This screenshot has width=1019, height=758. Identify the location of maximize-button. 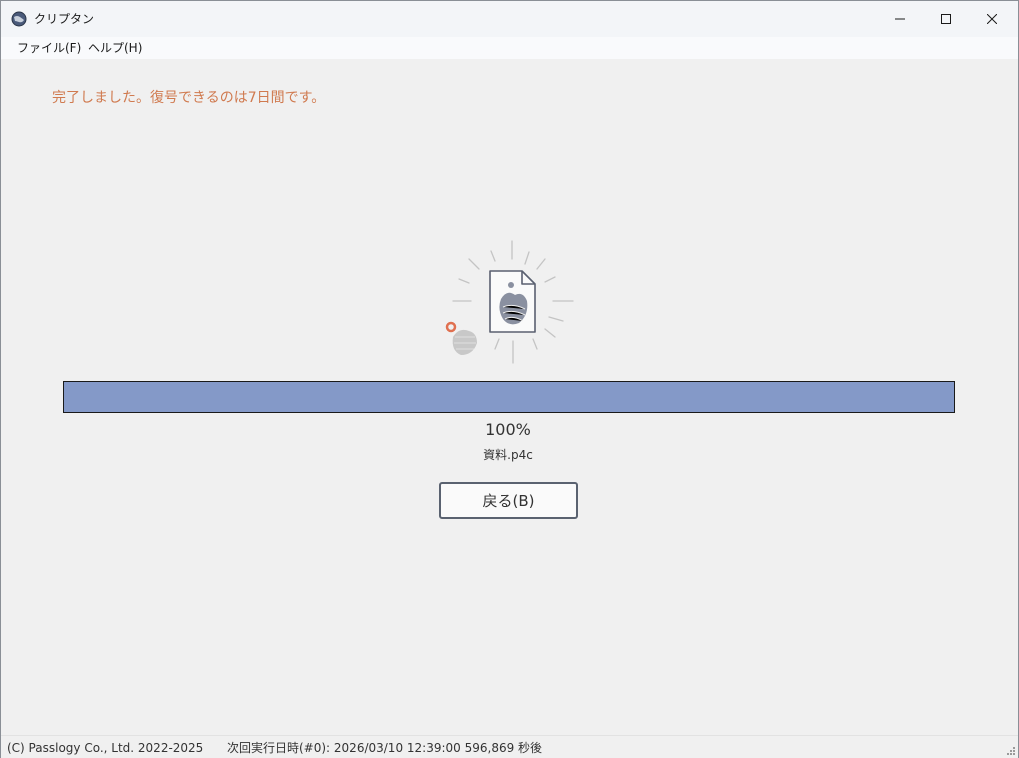
(946, 19).